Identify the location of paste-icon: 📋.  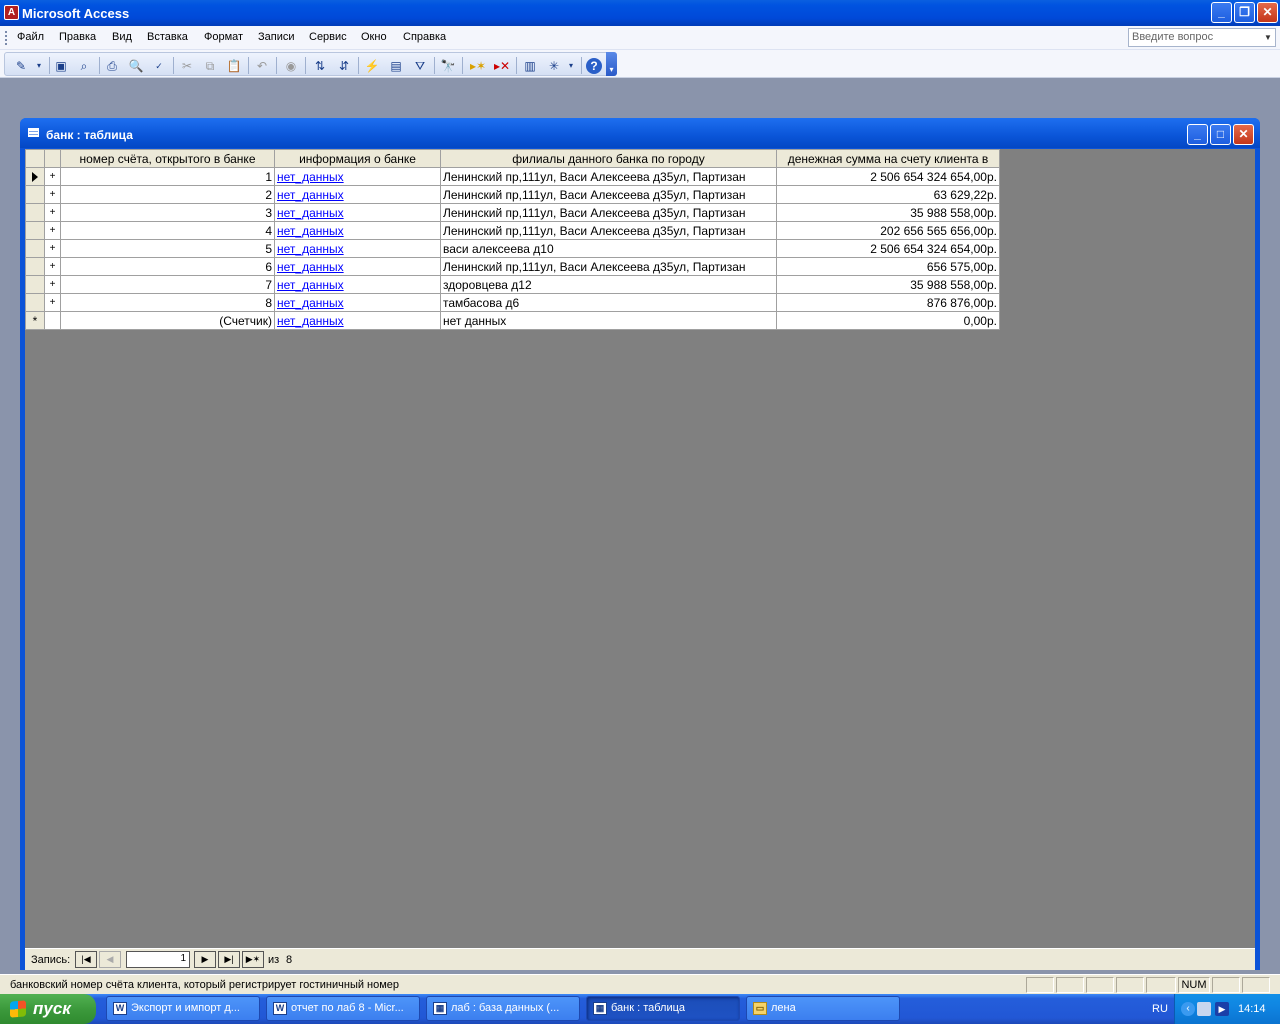
(234, 66).